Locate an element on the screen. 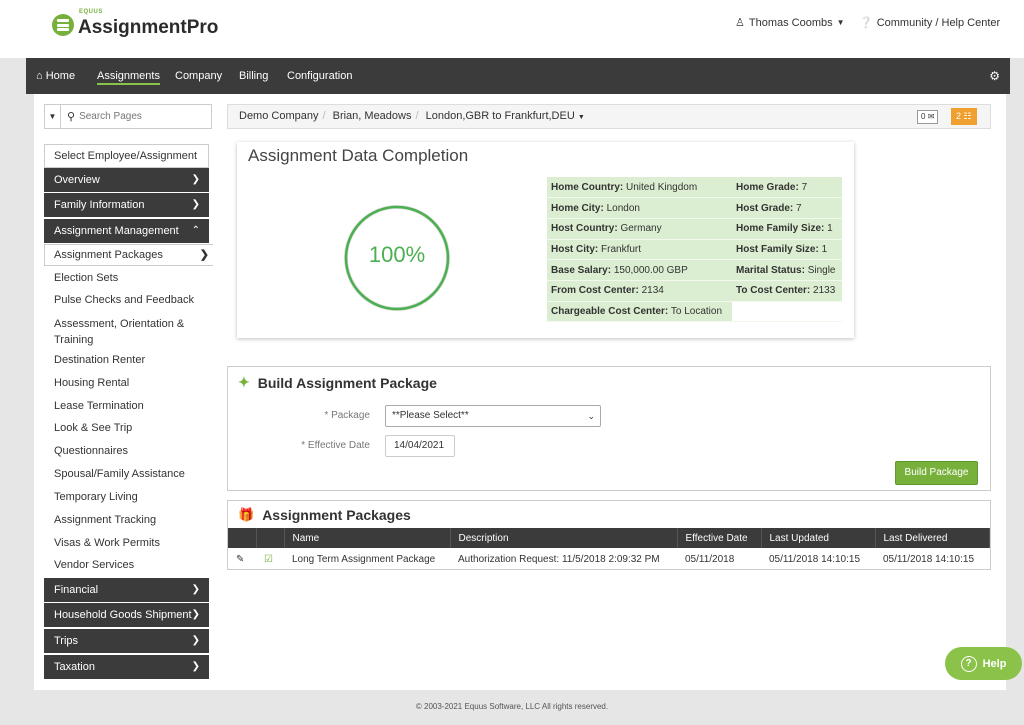 This screenshot has width=1024, height=725. check-square-icon: ☑ is located at coordinates (270, 559).